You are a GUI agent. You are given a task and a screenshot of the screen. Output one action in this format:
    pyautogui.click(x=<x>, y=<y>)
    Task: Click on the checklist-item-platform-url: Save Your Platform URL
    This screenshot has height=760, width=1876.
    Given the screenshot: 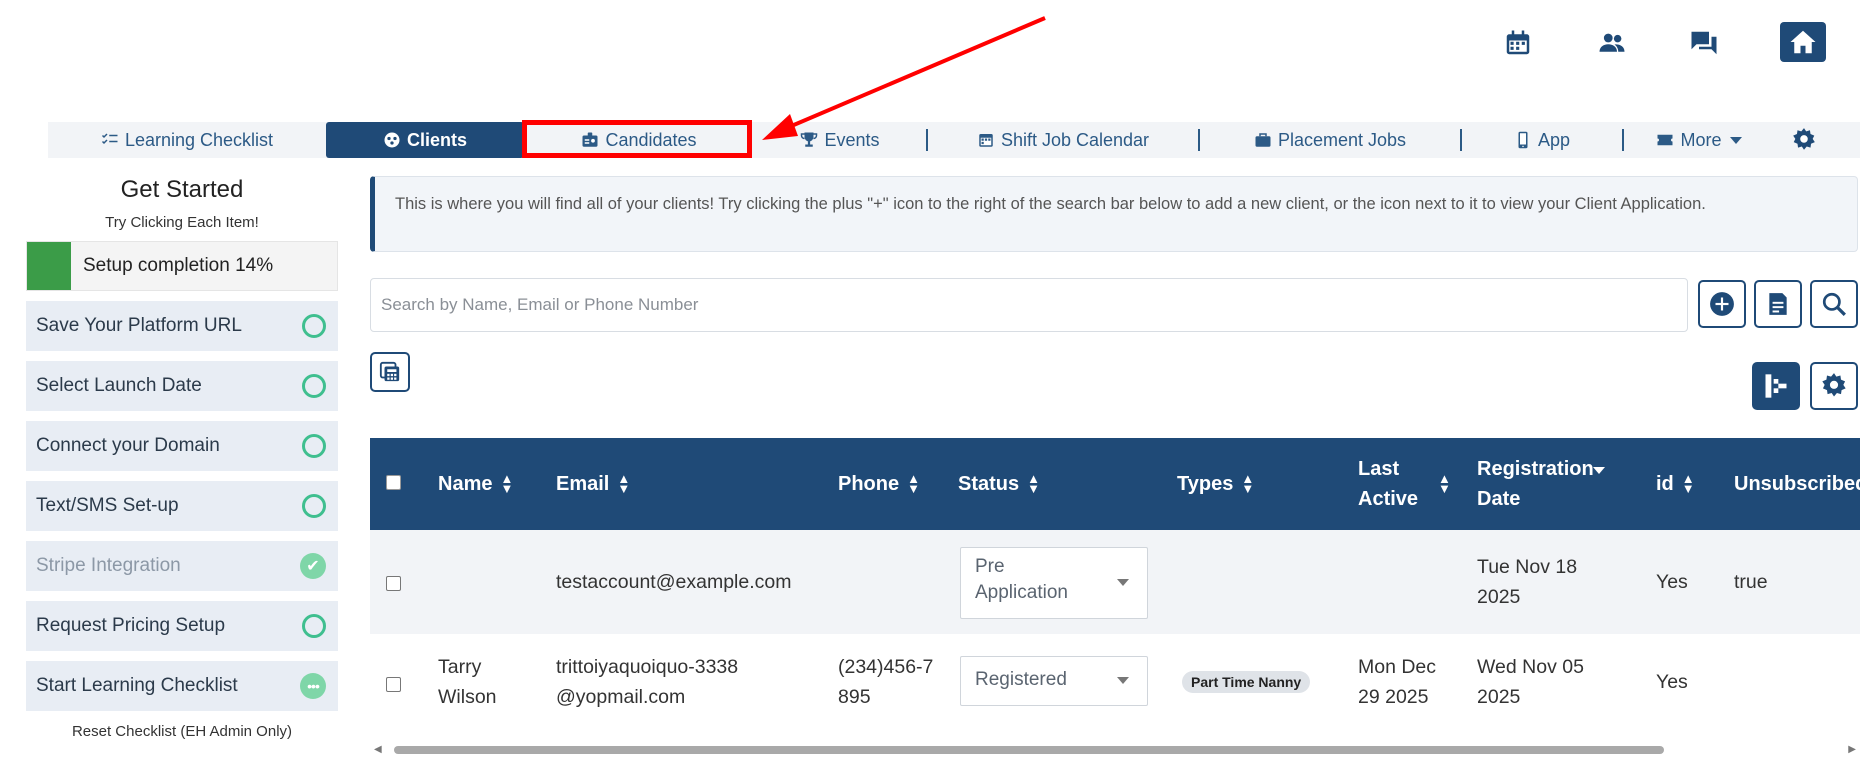 What is the action you would take?
    pyautogui.click(x=182, y=326)
    